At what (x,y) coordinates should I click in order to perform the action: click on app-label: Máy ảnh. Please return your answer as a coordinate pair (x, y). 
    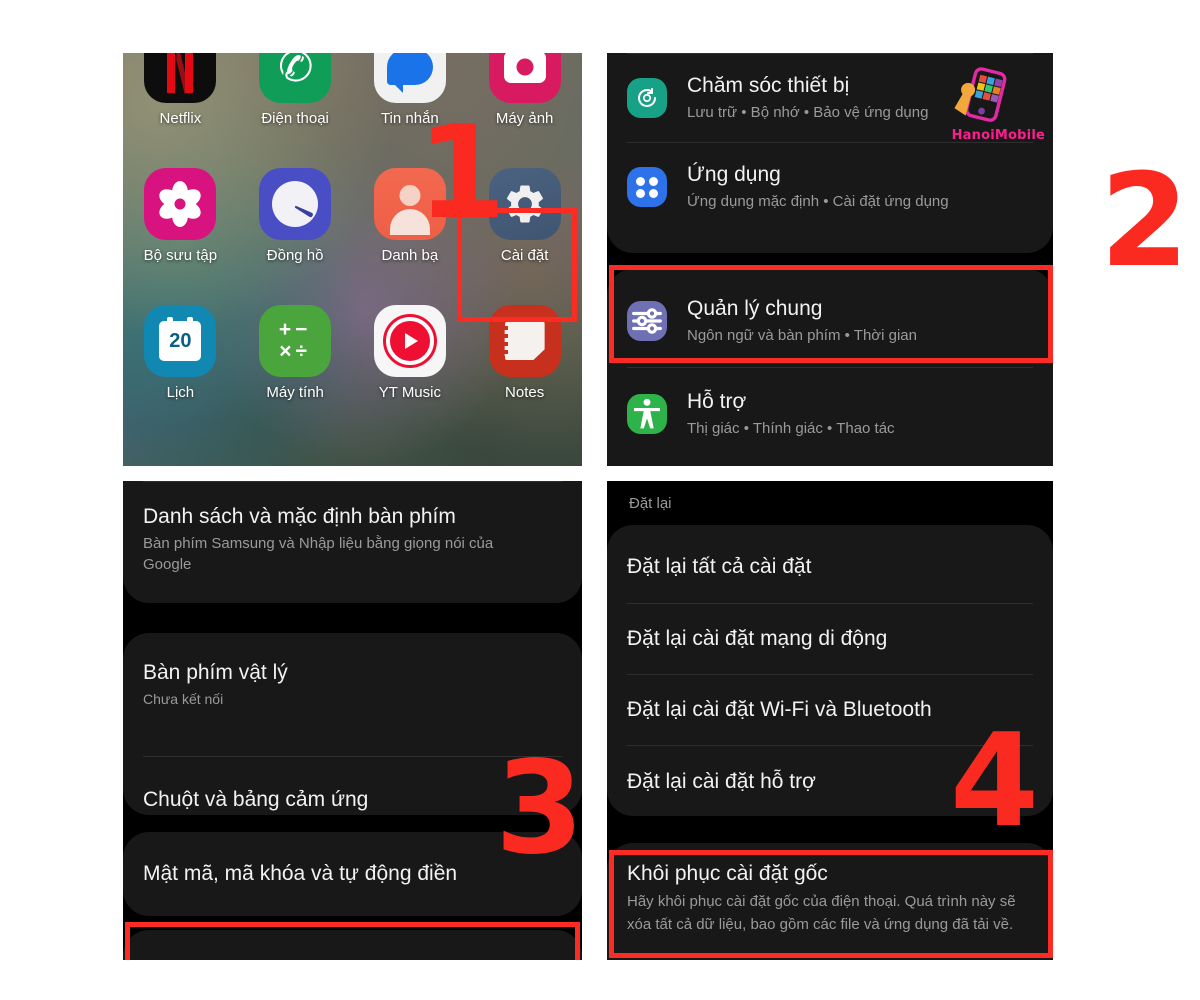
    Looking at the image, I should click on (524, 118).